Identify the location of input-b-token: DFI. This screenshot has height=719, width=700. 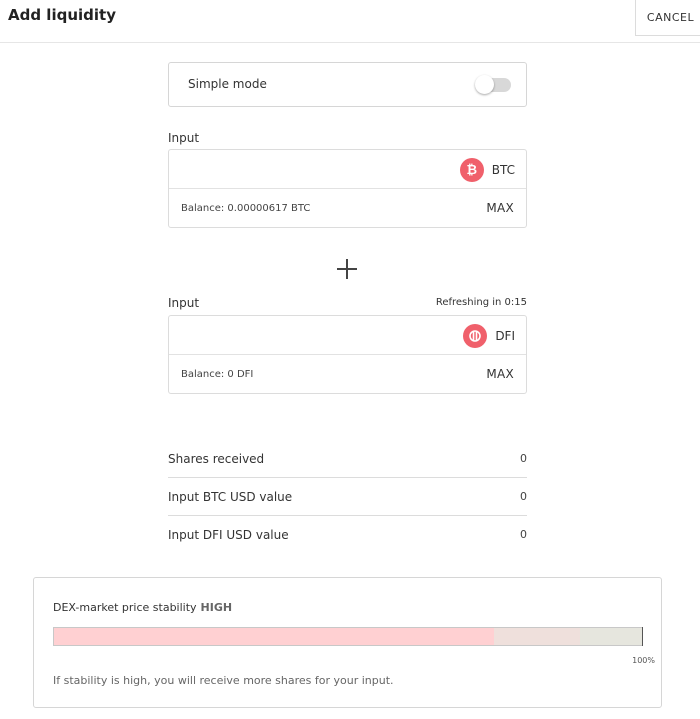
(489, 336).